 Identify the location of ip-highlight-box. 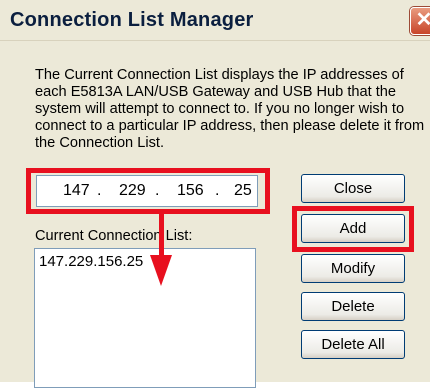
(148, 191).